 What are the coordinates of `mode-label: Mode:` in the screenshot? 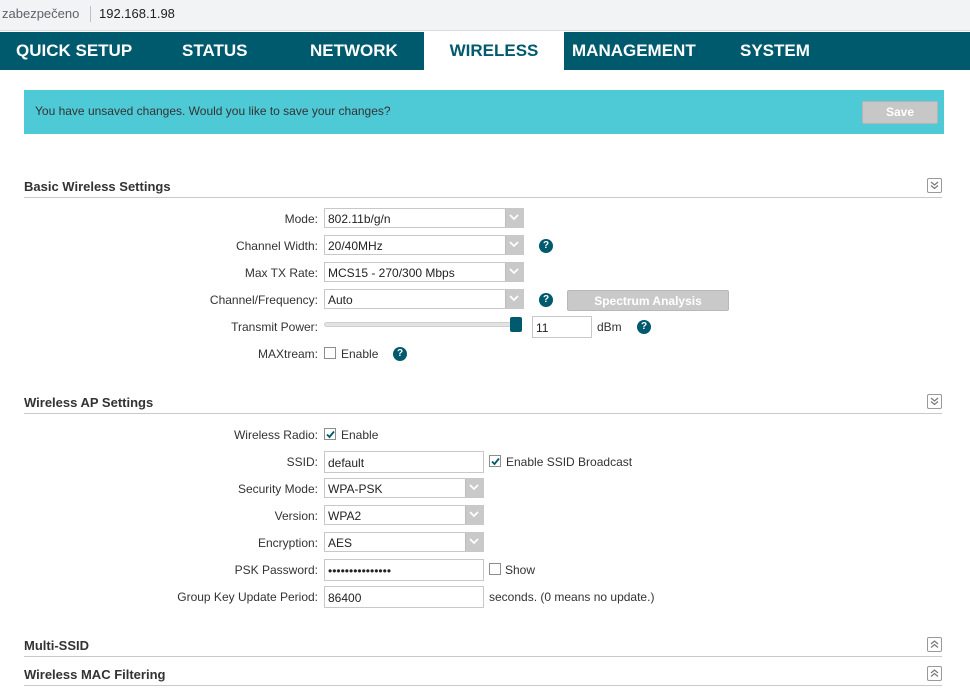 It's located at (301, 219).